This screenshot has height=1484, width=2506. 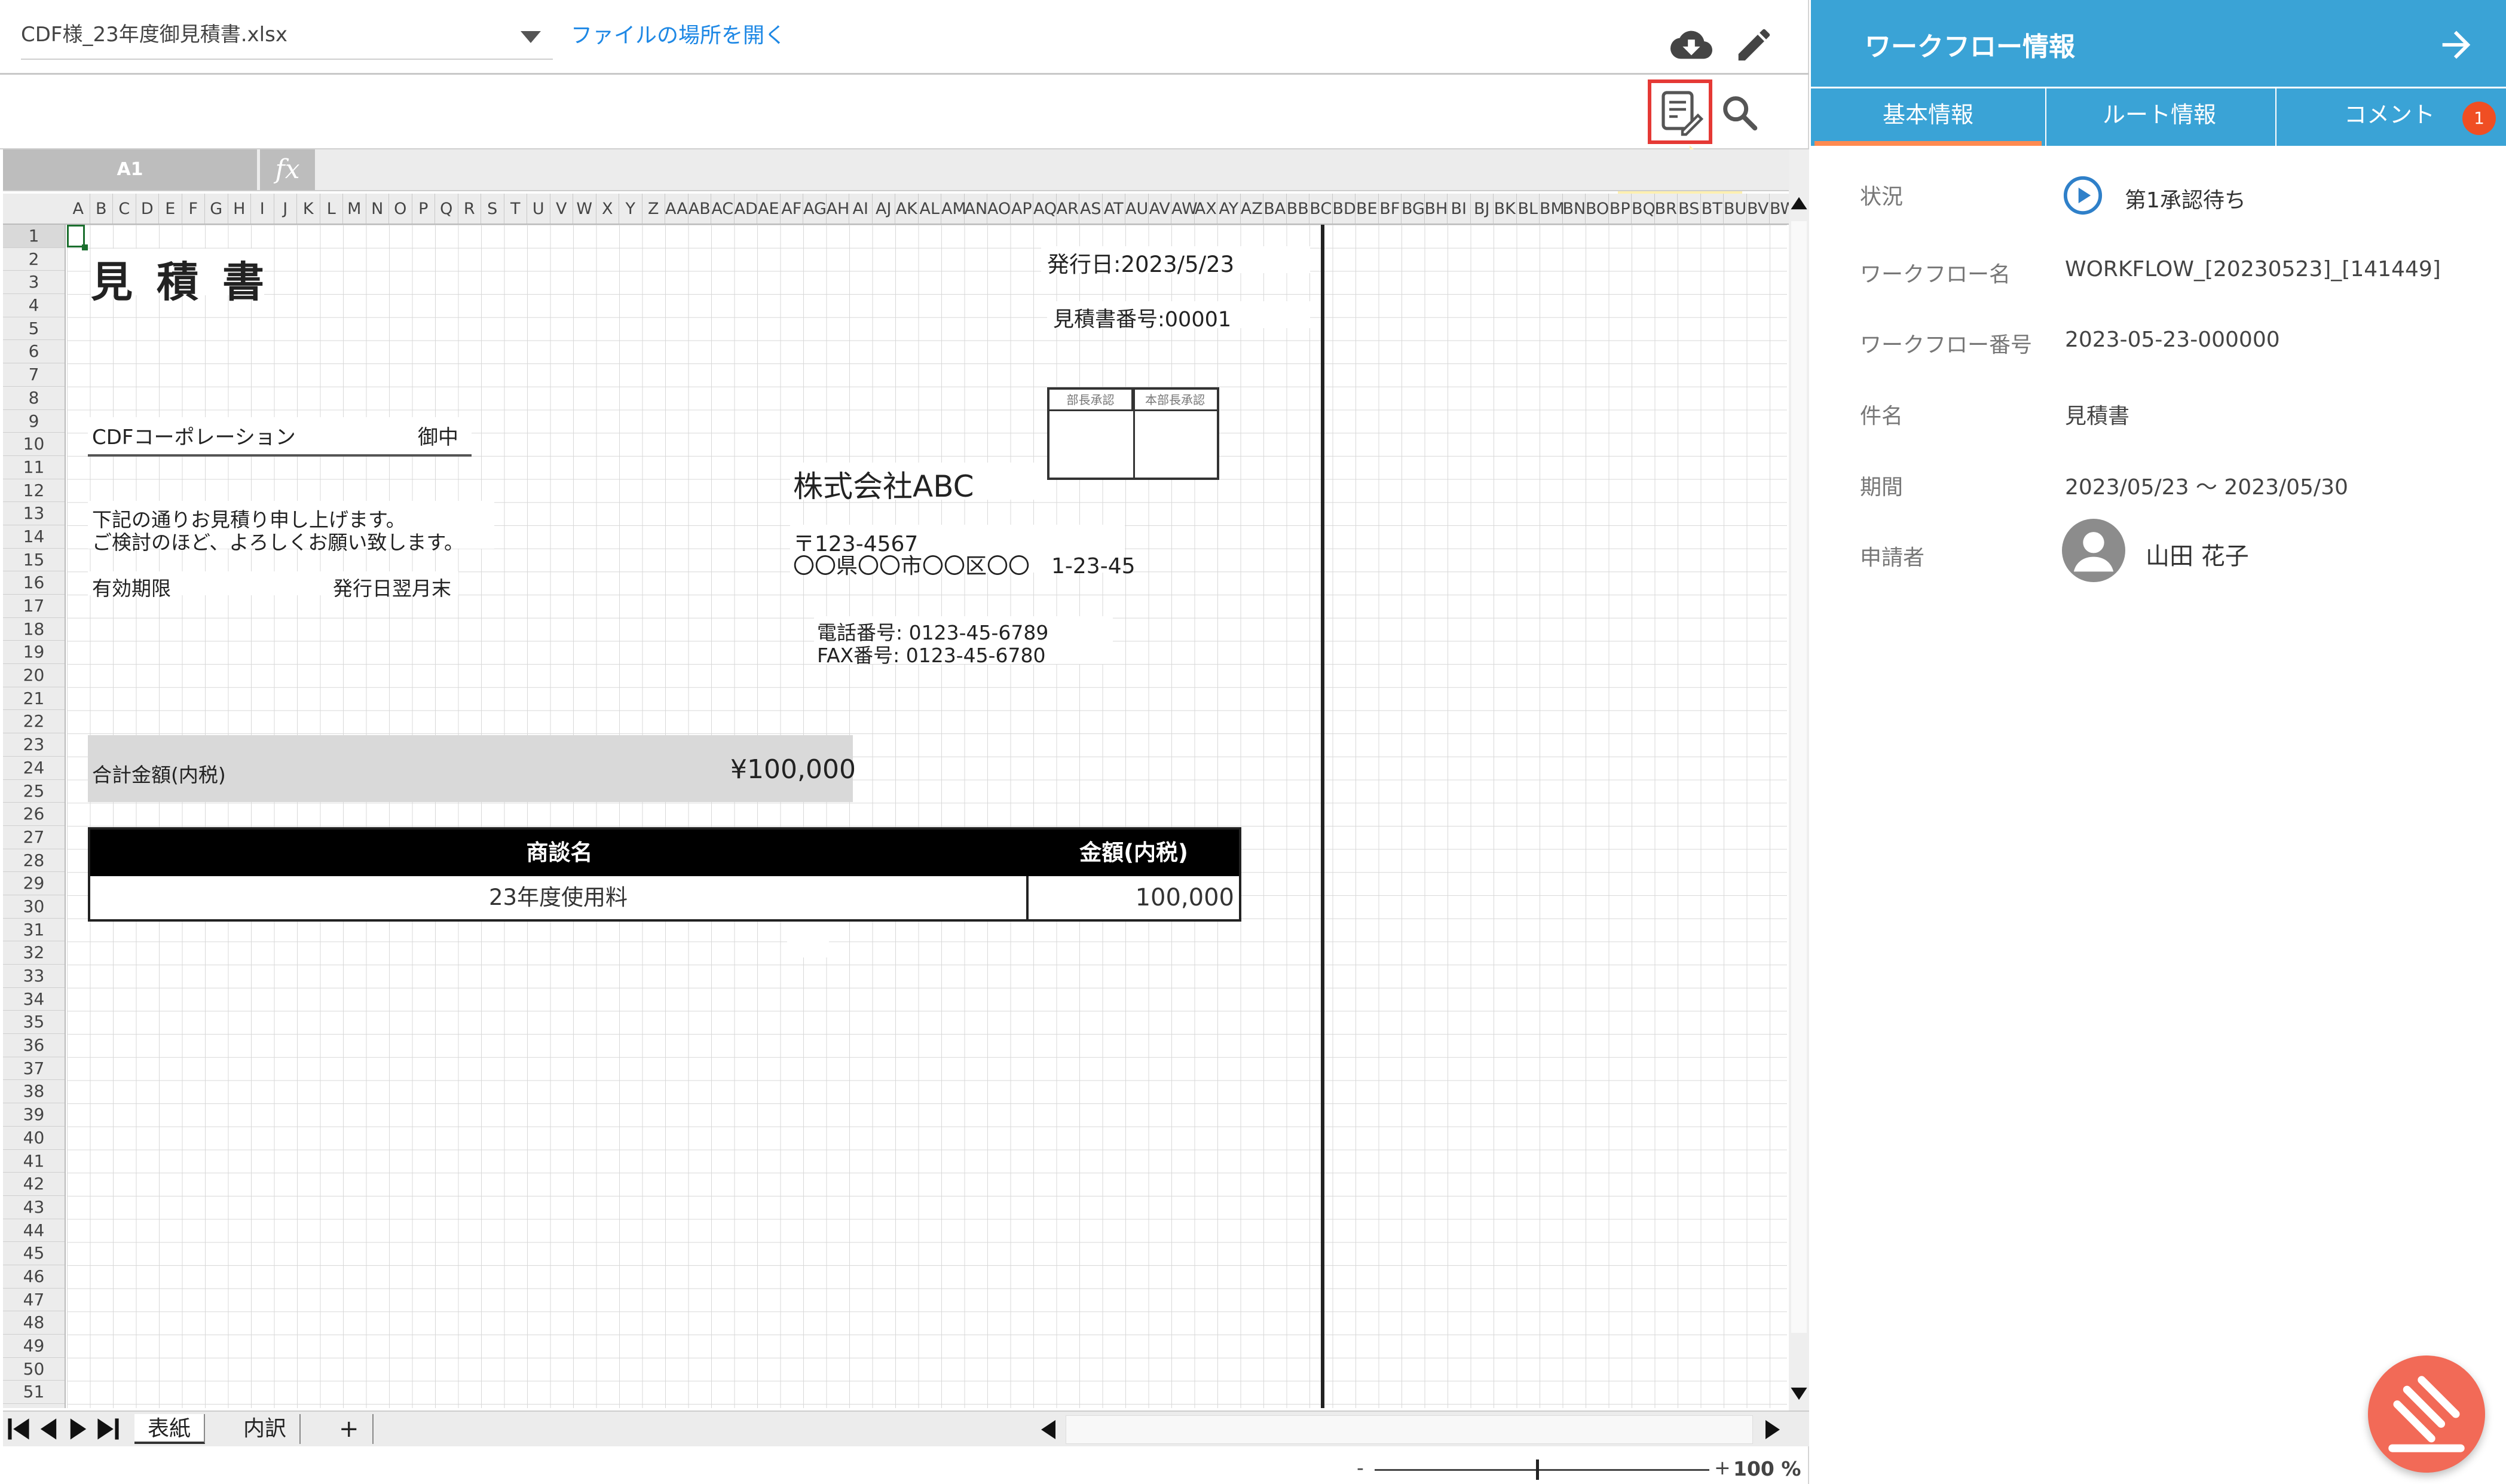 What do you see at coordinates (34, 953) in the screenshot?
I see `row-header-cell: 32` at bounding box center [34, 953].